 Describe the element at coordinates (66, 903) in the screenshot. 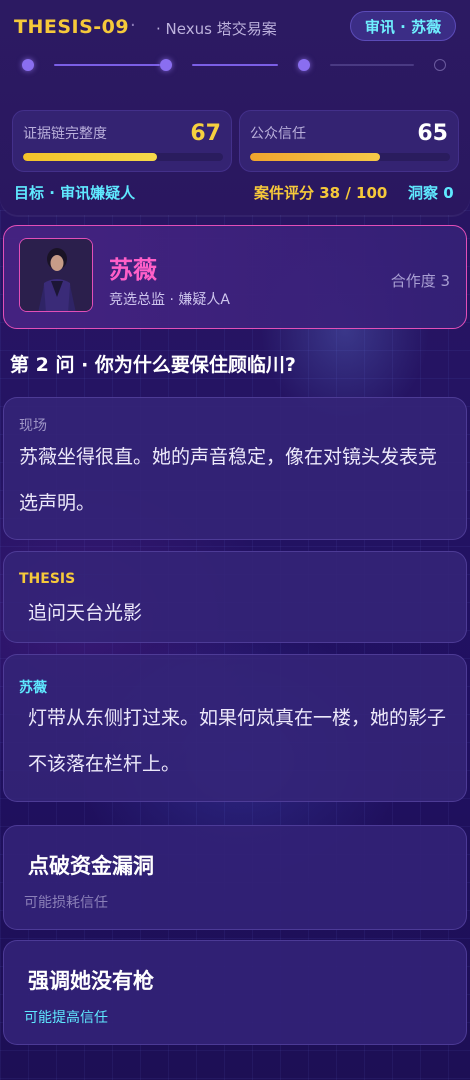

I see `choice-hint: 可能损耗信任` at that location.